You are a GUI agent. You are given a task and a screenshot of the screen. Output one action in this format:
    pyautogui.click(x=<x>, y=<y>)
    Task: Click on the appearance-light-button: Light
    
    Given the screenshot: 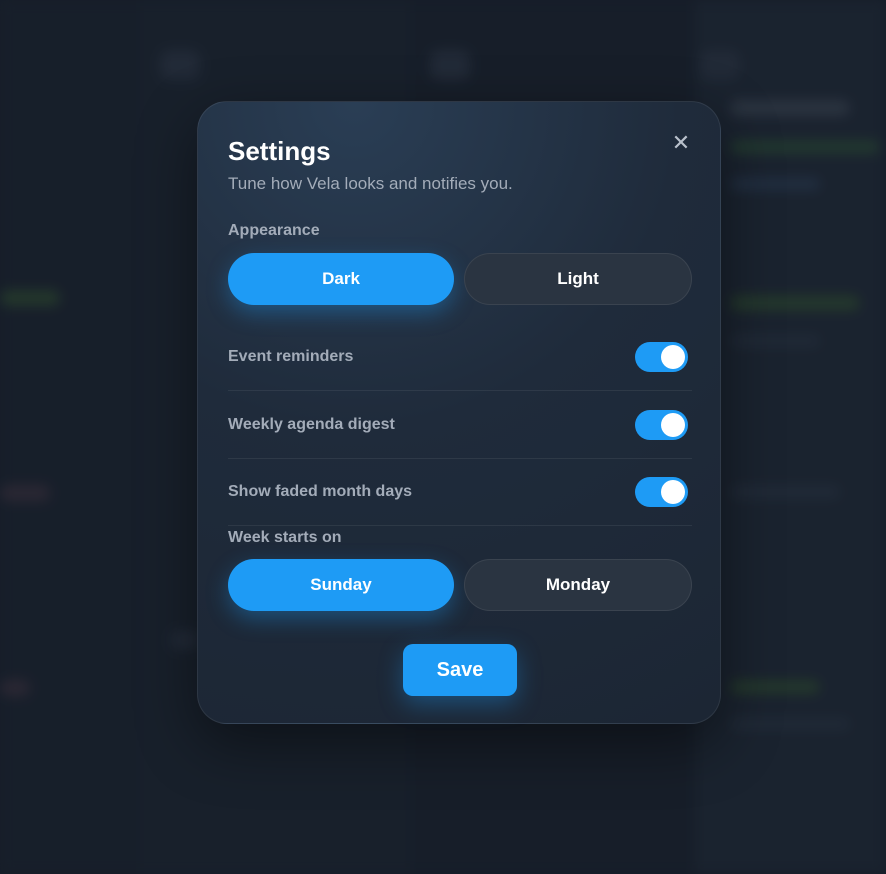 What is the action you would take?
    pyautogui.click(x=578, y=279)
    